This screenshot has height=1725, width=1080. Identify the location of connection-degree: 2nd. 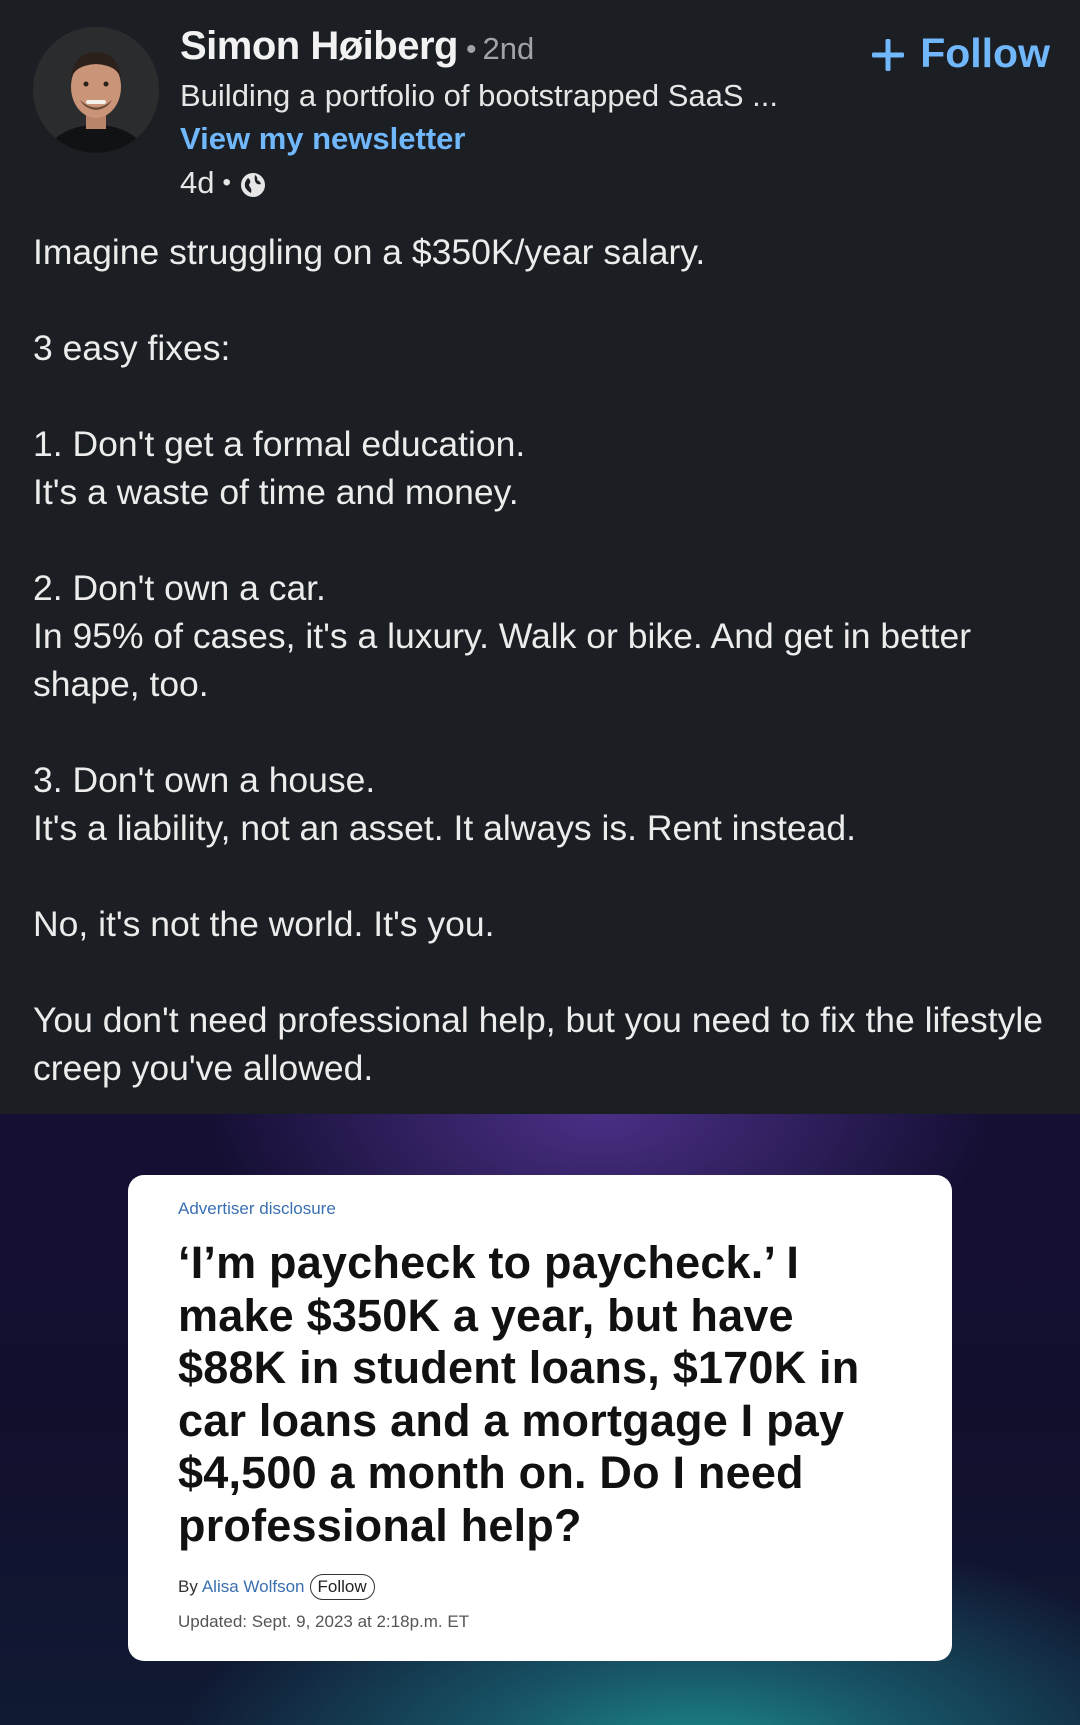
(508, 48).